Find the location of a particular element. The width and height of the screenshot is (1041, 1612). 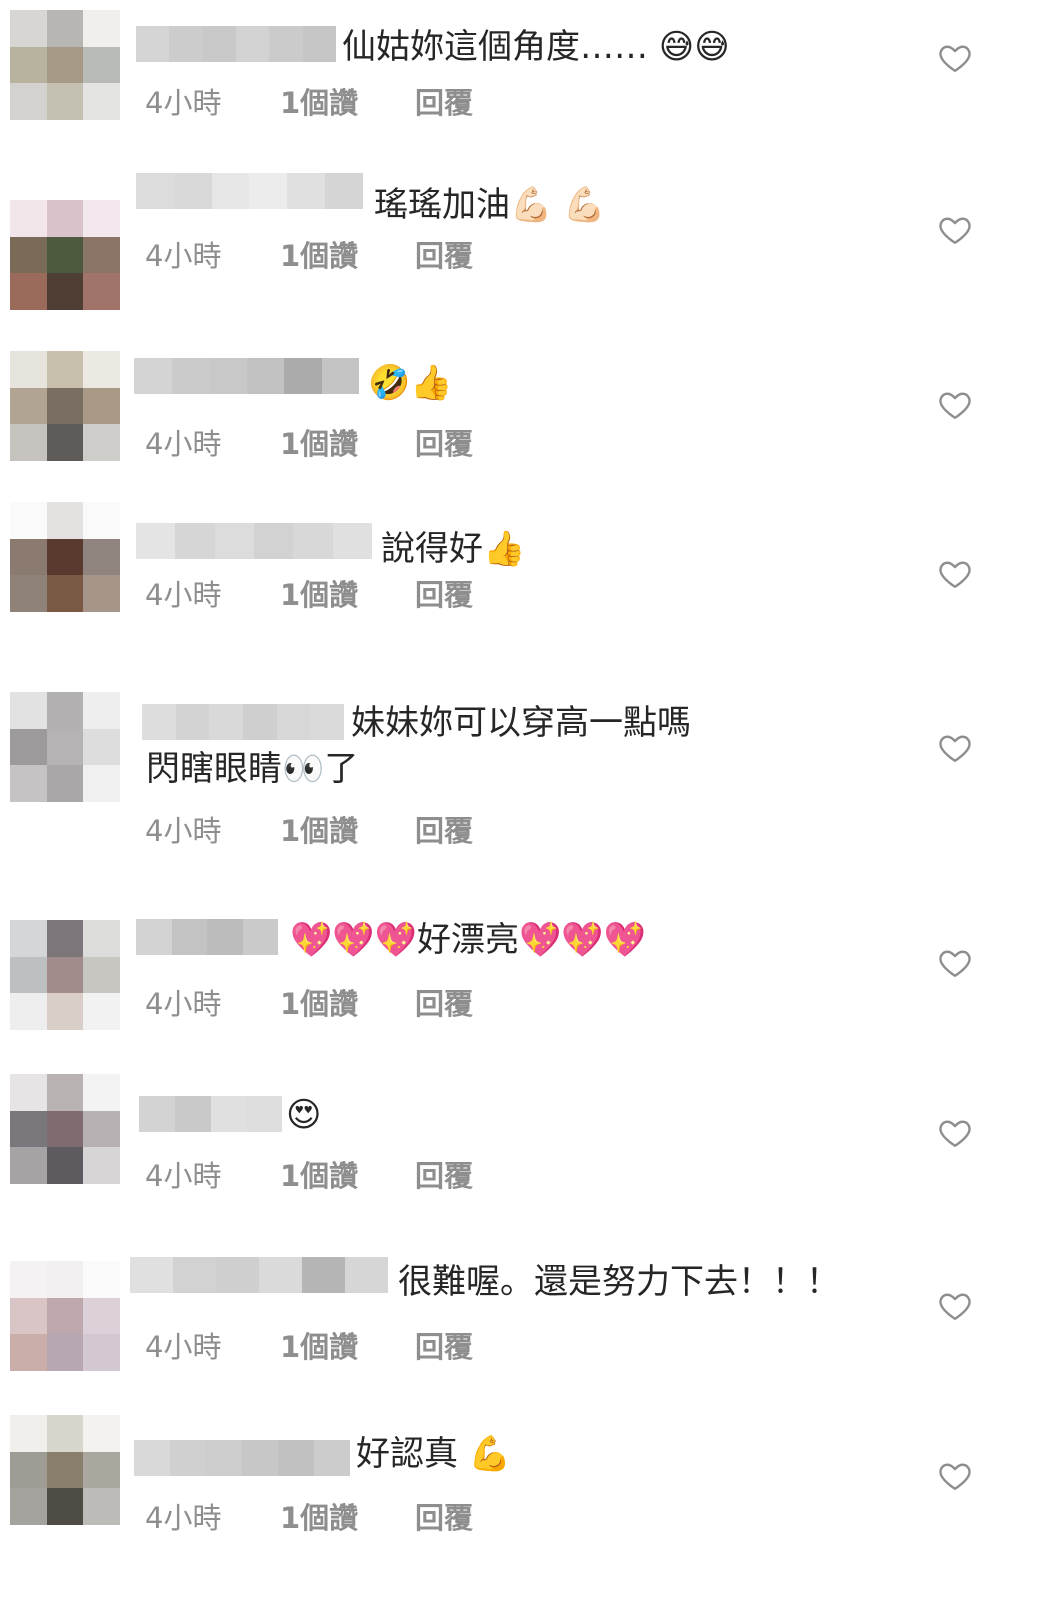

comment-text-line2: 閃瞎眼睛👀了 is located at coordinates (252, 769).